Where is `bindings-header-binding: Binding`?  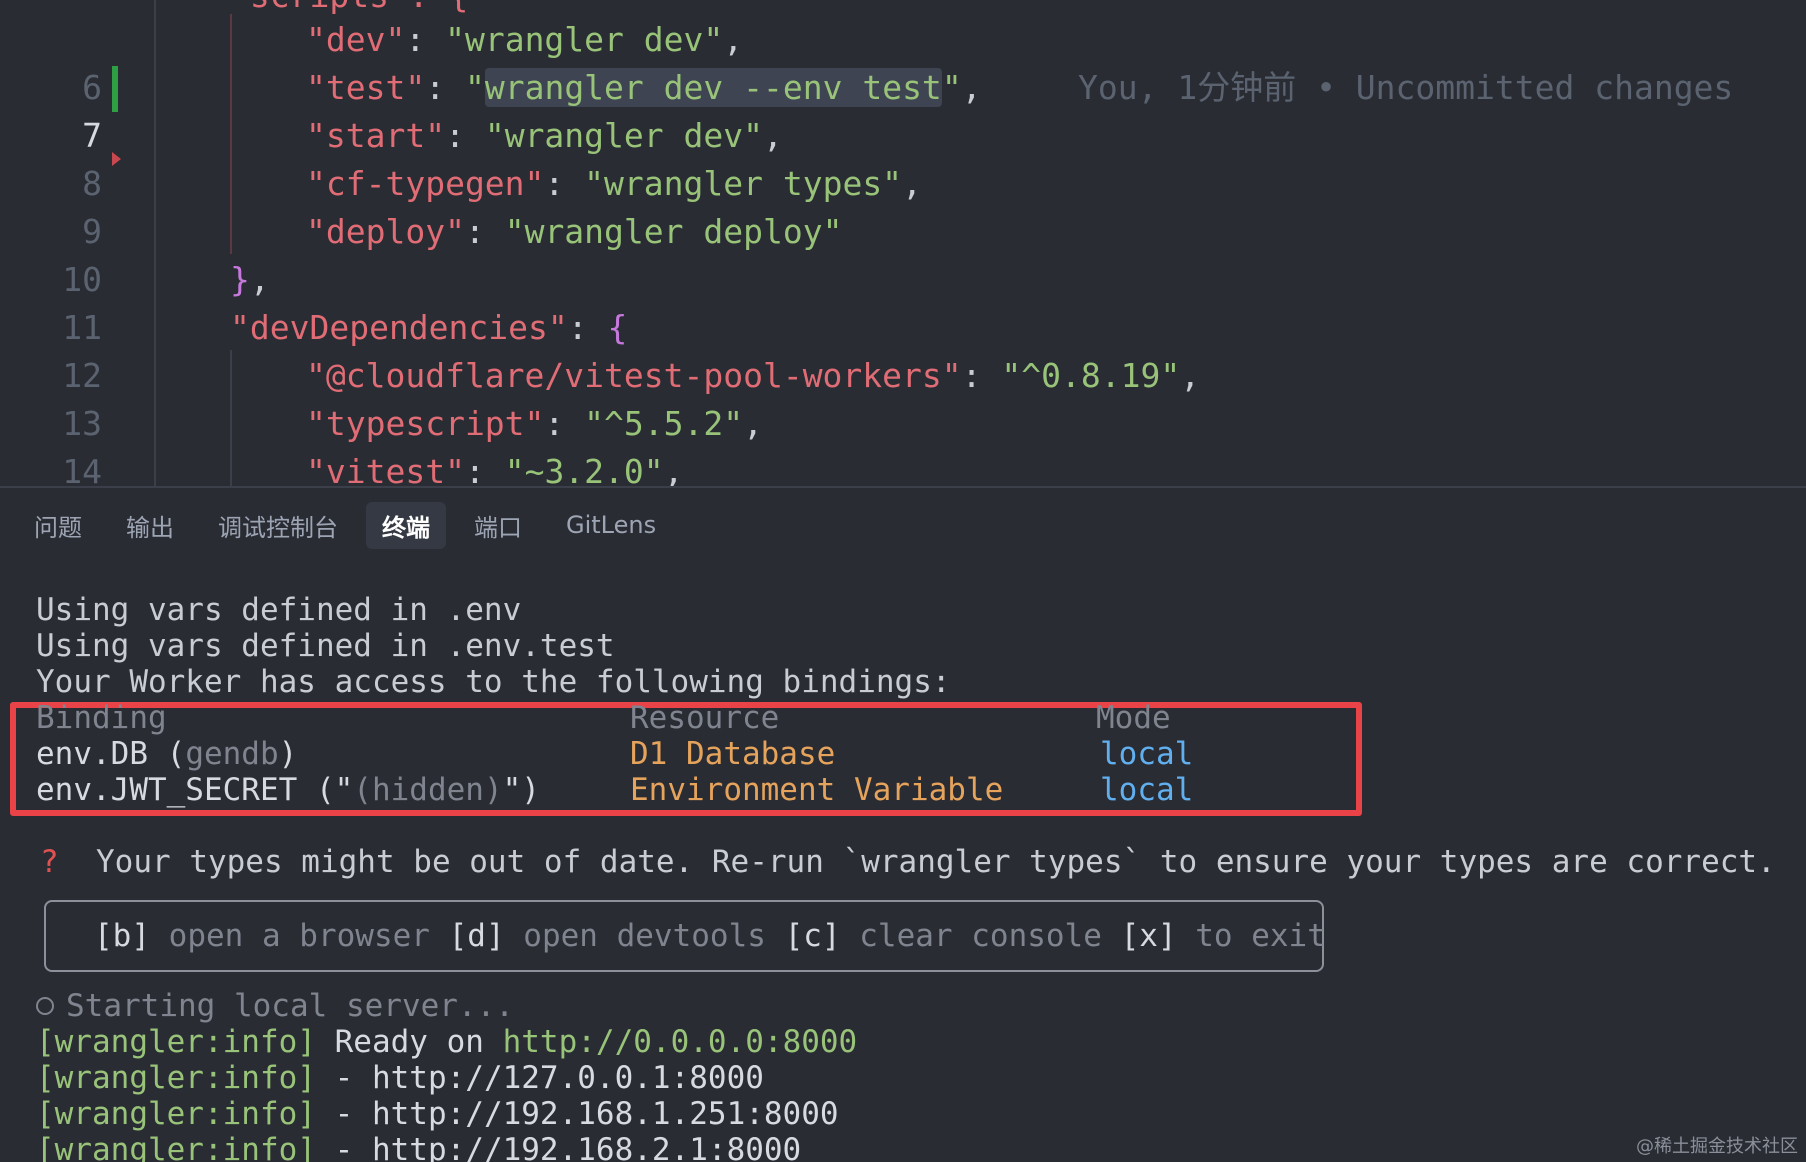 bindings-header-binding: Binding is located at coordinates (101, 718).